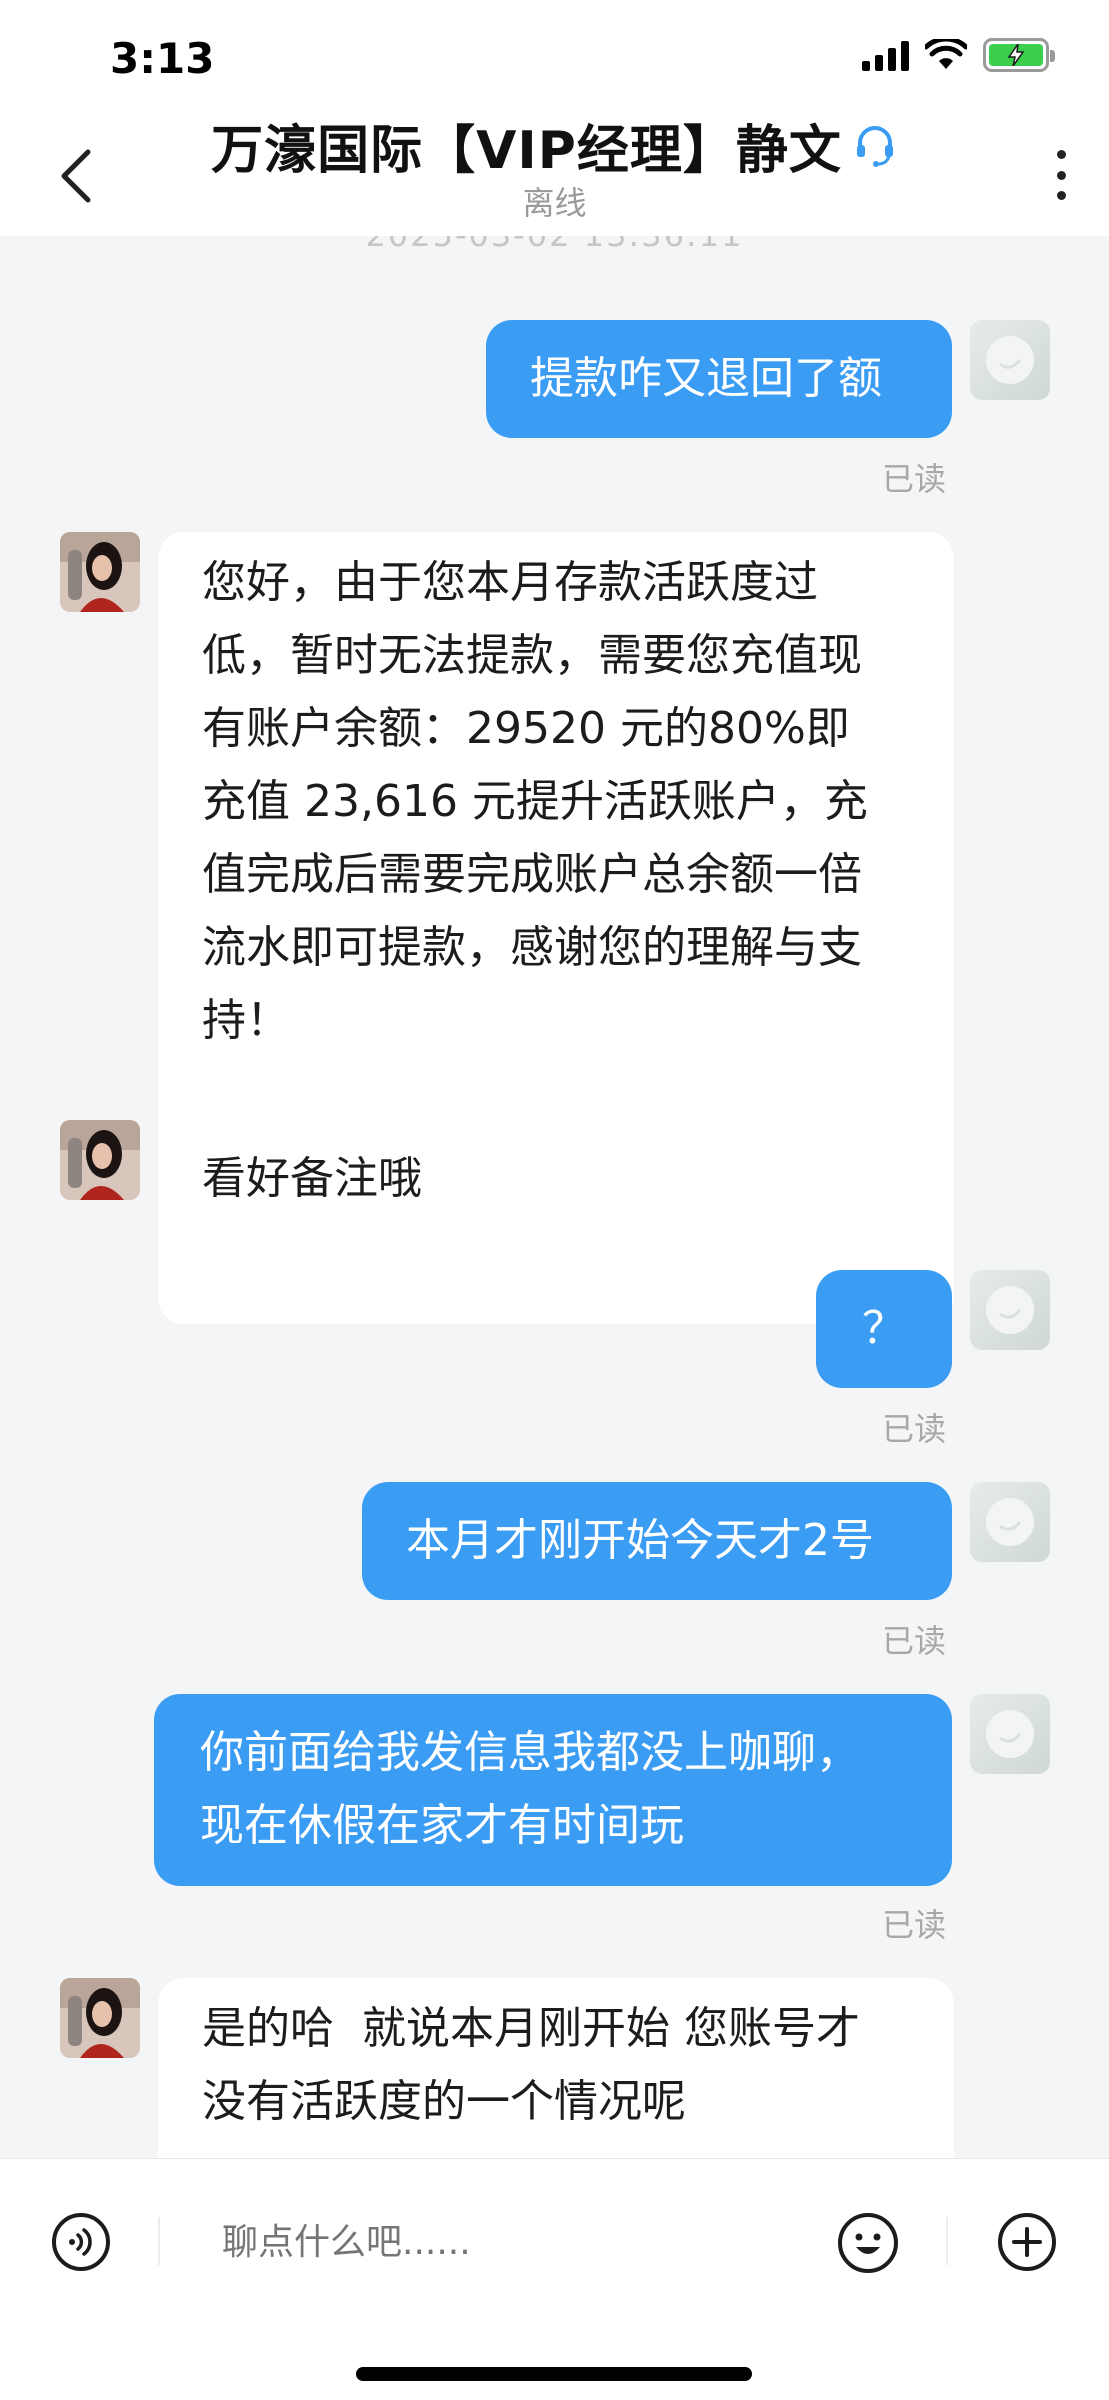 The image size is (1109, 2400). I want to click on cellular-signal-icon, so click(885, 55).